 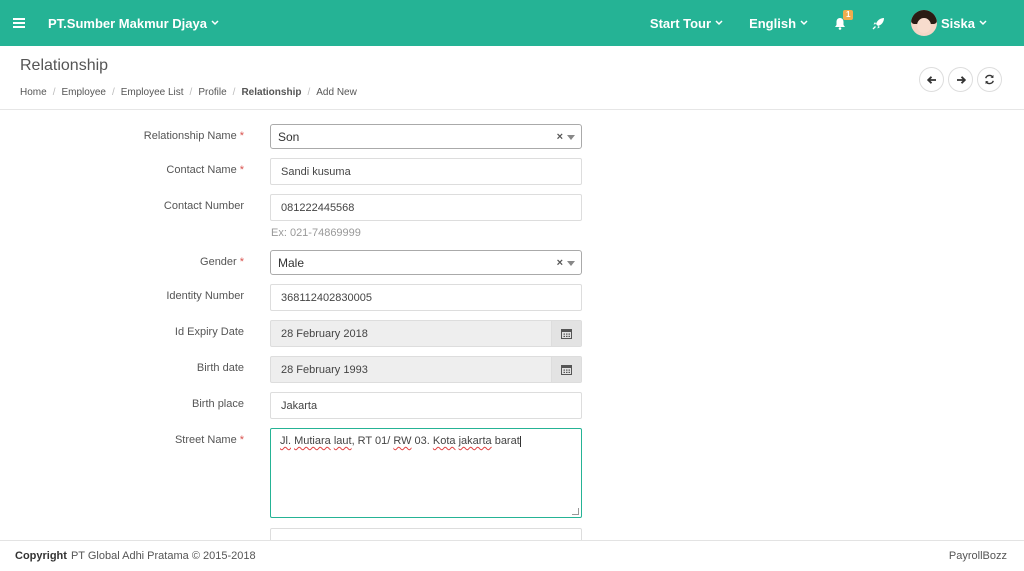 I want to click on resize-handle, so click(x=575, y=511).